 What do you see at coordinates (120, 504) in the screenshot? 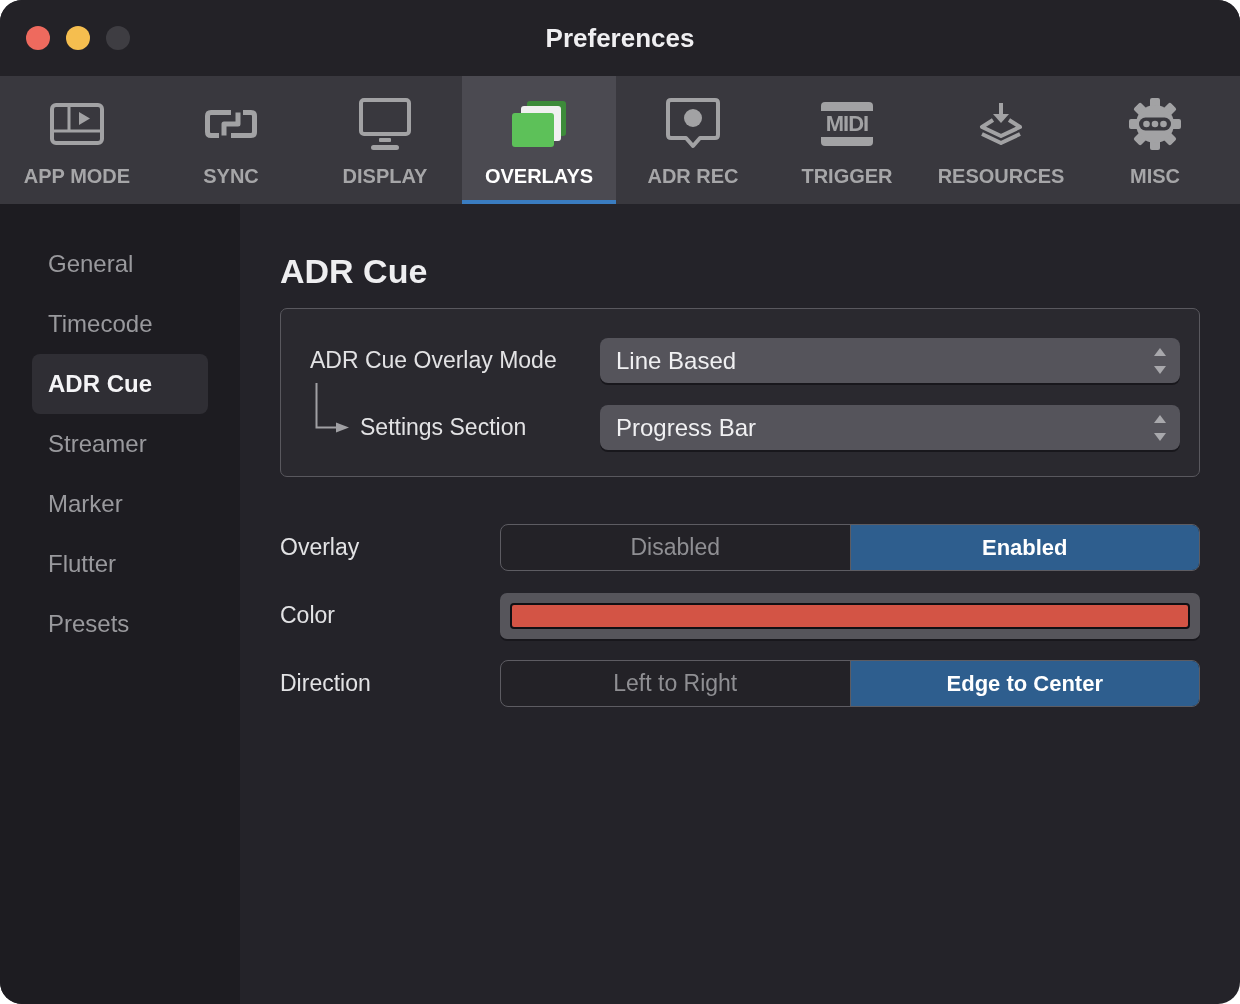
I see `sidebar-item: Marker` at bounding box center [120, 504].